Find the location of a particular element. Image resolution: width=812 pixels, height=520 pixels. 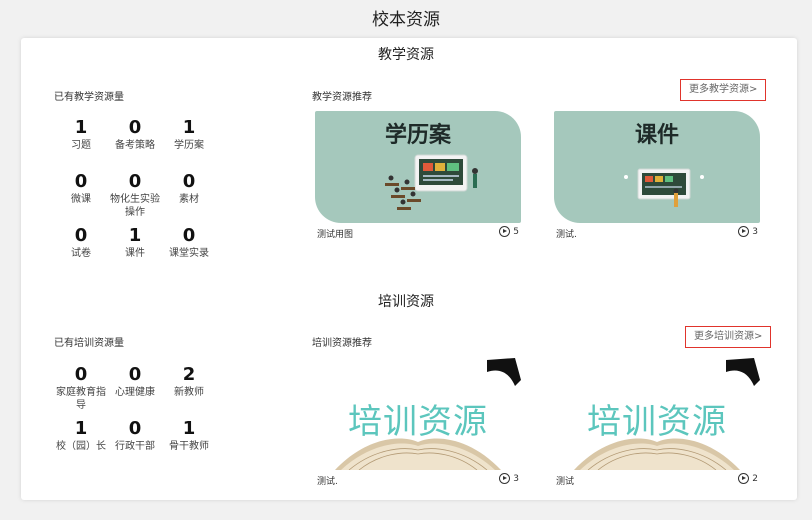

stat-label: 行政干部 is located at coordinates (135, 446).